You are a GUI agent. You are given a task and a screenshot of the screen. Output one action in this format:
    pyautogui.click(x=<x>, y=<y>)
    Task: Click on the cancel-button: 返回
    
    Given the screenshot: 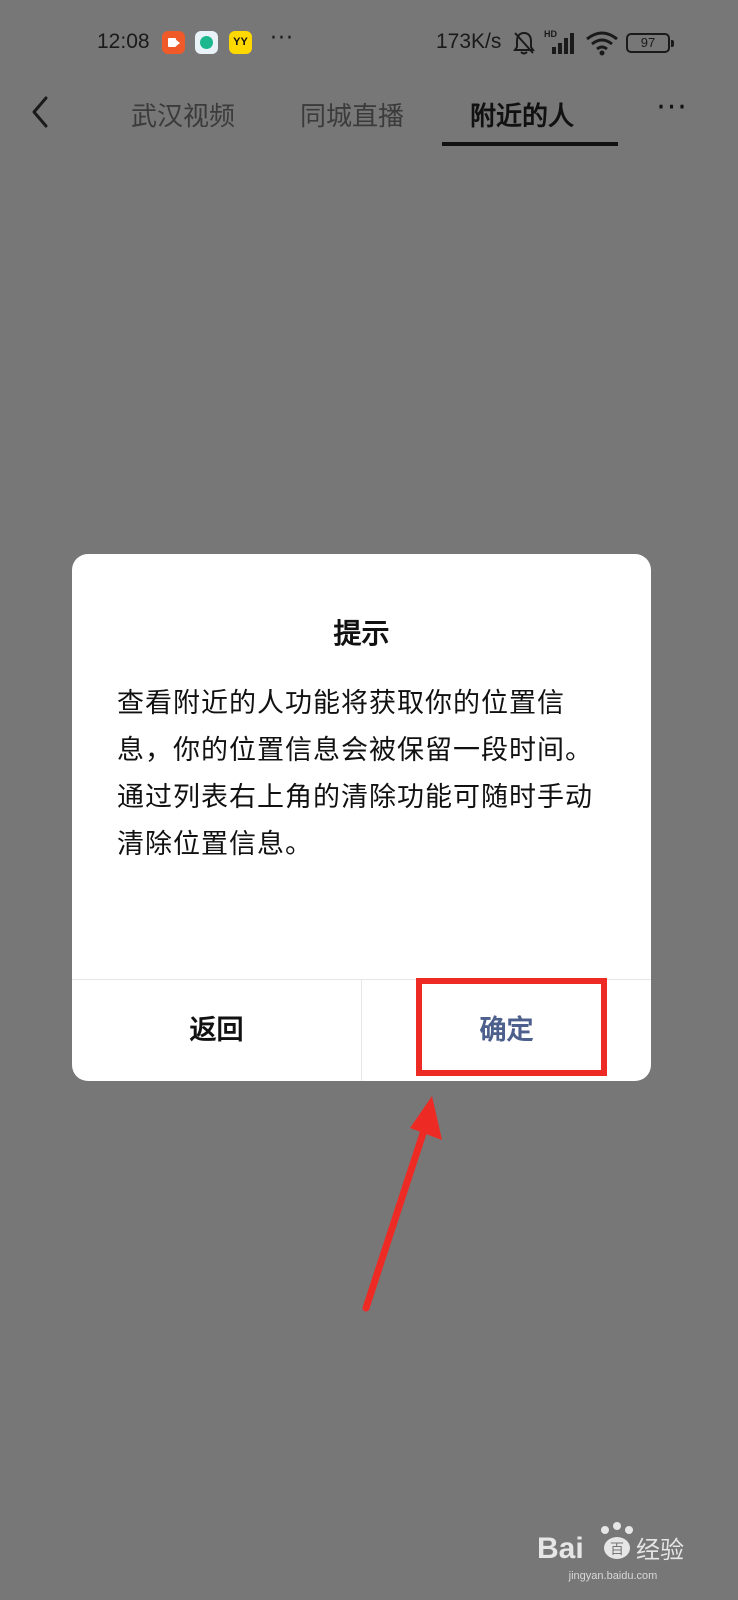 What is the action you would take?
    pyautogui.click(x=216, y=1030)
    